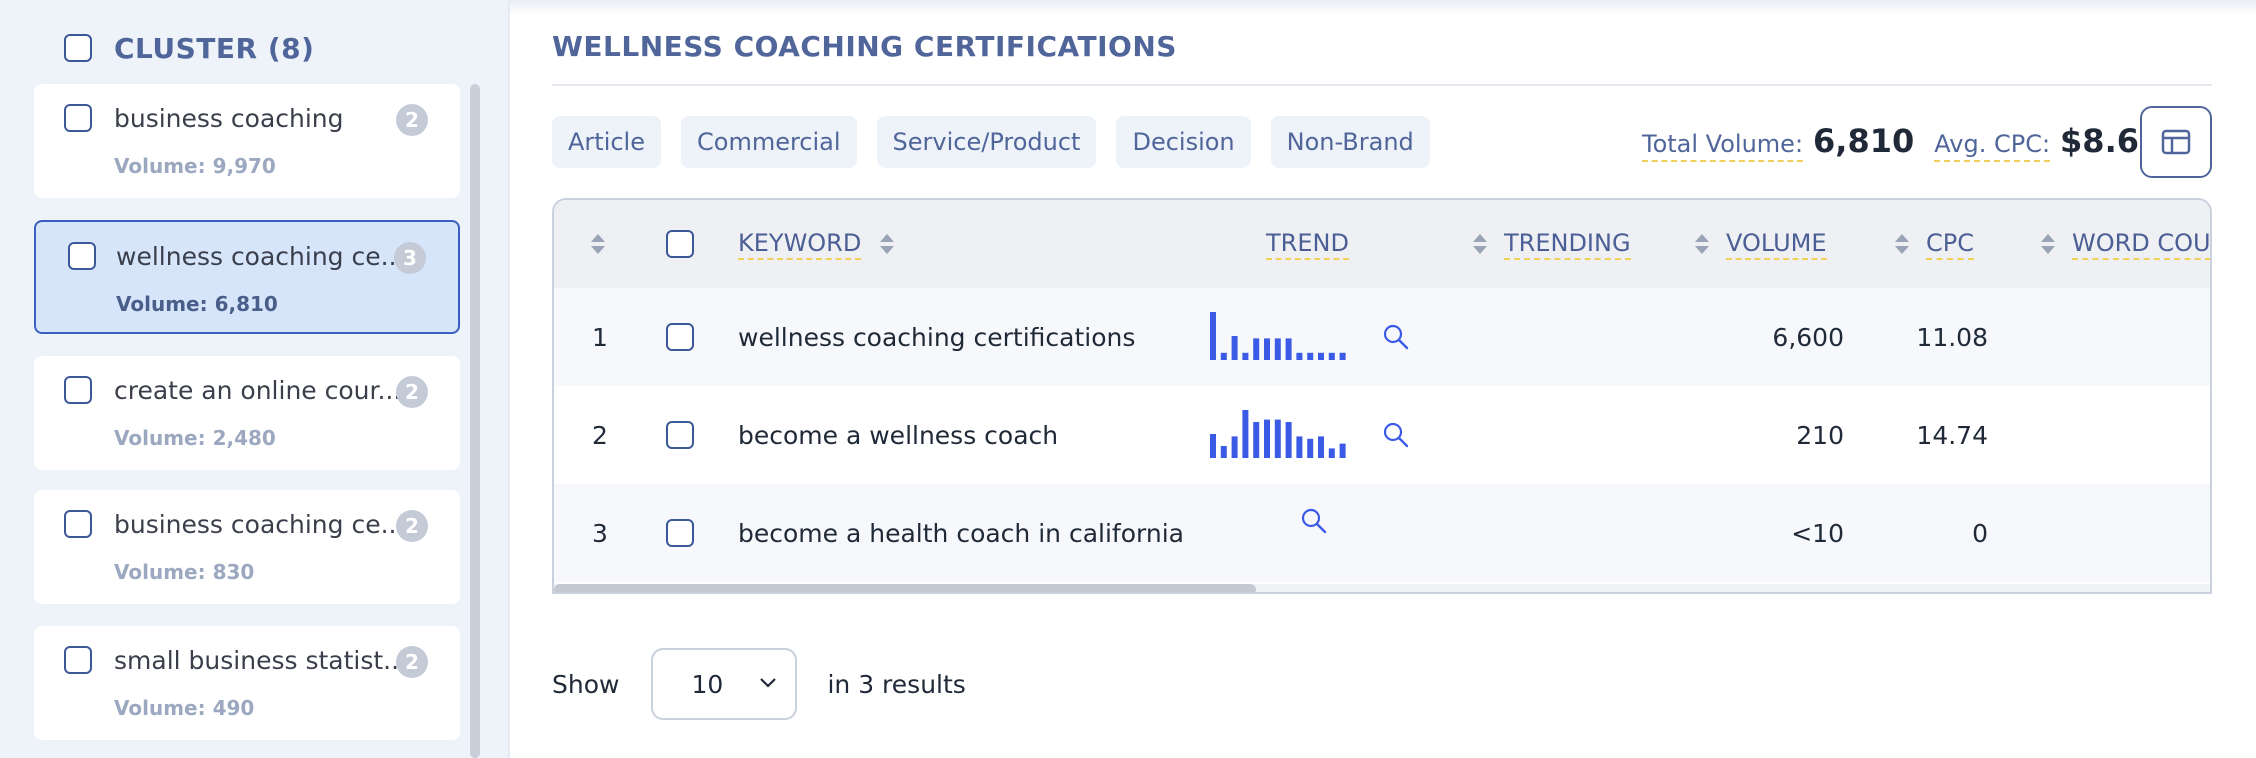  I want to click on row-index: 3, so click(600, 533).